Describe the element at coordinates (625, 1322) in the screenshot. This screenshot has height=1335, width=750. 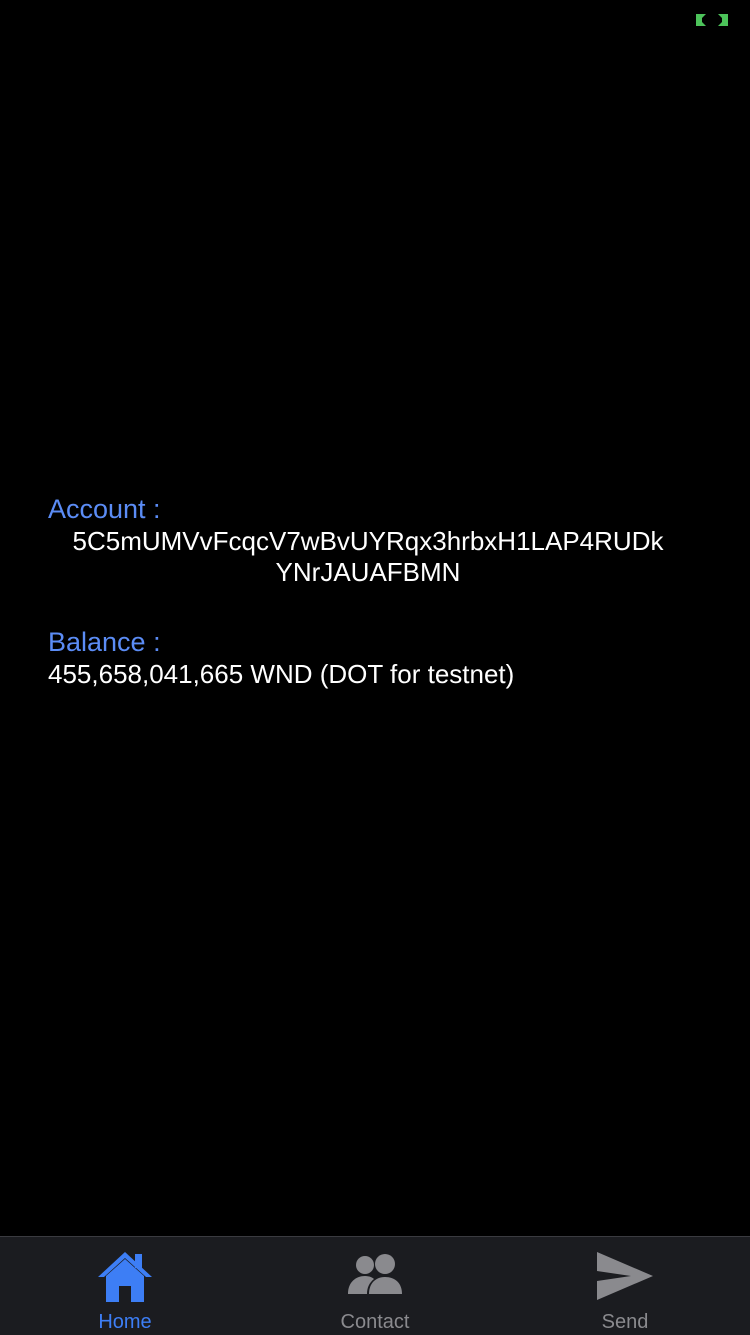
I see `tab-send-label: Send` at that location.